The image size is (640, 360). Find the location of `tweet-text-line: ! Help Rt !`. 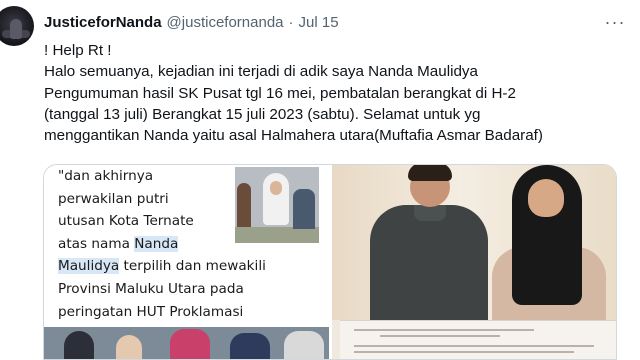

tweet-text-line: ! Help Rt ! is located at coordinates (78, 50).